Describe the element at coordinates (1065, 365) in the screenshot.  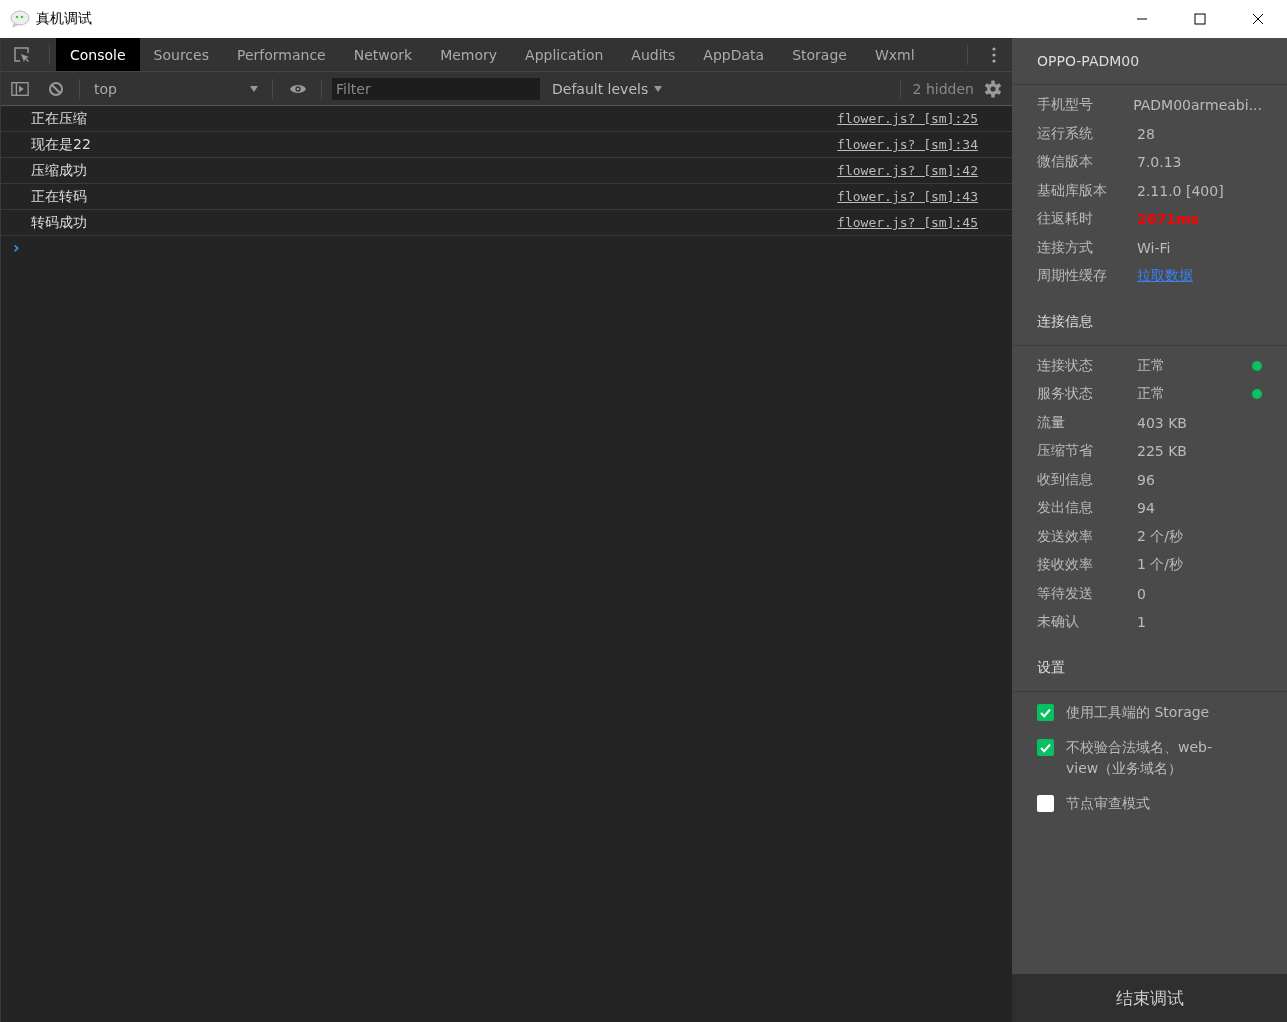
I see `info-label: 连接状态` at that location.